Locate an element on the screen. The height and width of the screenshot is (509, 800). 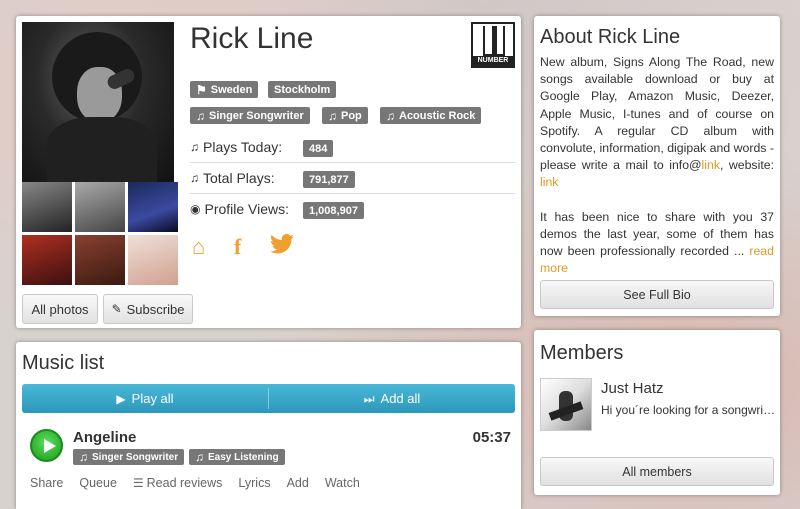
number-logo: NUMBER is located at coordinates (493, 45).